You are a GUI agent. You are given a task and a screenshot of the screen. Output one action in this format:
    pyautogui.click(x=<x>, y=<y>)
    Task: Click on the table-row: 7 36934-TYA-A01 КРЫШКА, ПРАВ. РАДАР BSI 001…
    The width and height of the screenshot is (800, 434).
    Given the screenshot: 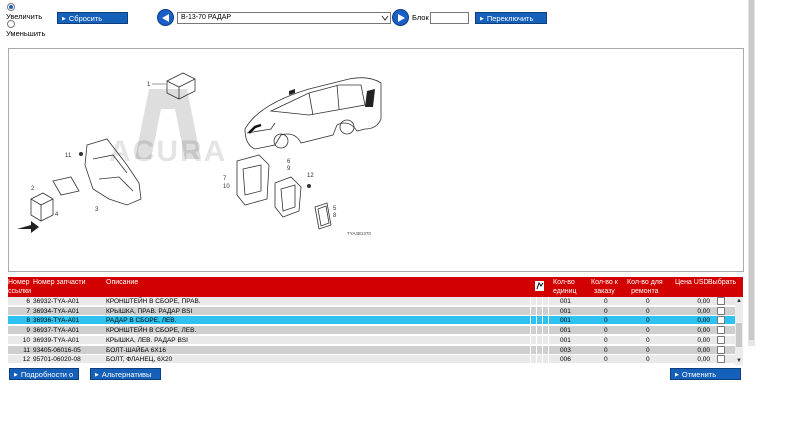 What is the action you would take?
    pyautogui.click(x=371, y=311)
    